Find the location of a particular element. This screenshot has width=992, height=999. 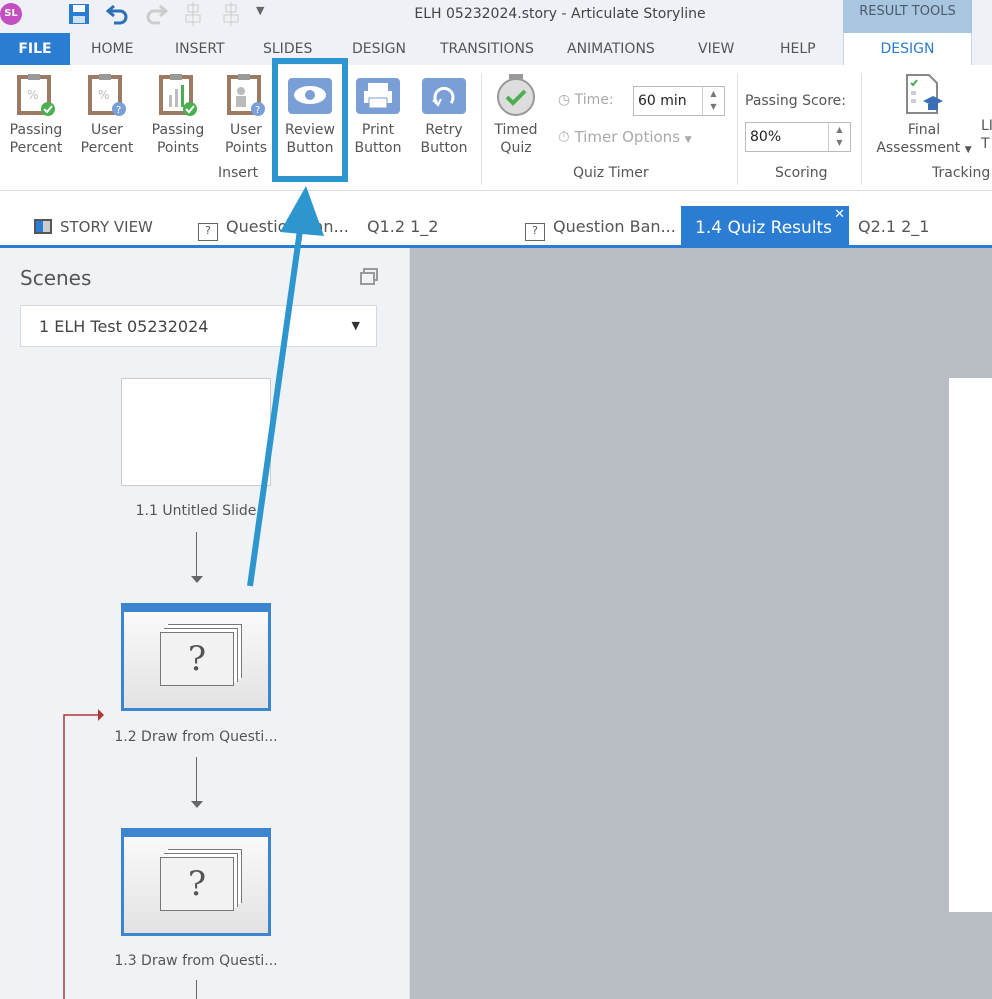

clipboard-percent-icon: % is located at coordinates (36, 95).